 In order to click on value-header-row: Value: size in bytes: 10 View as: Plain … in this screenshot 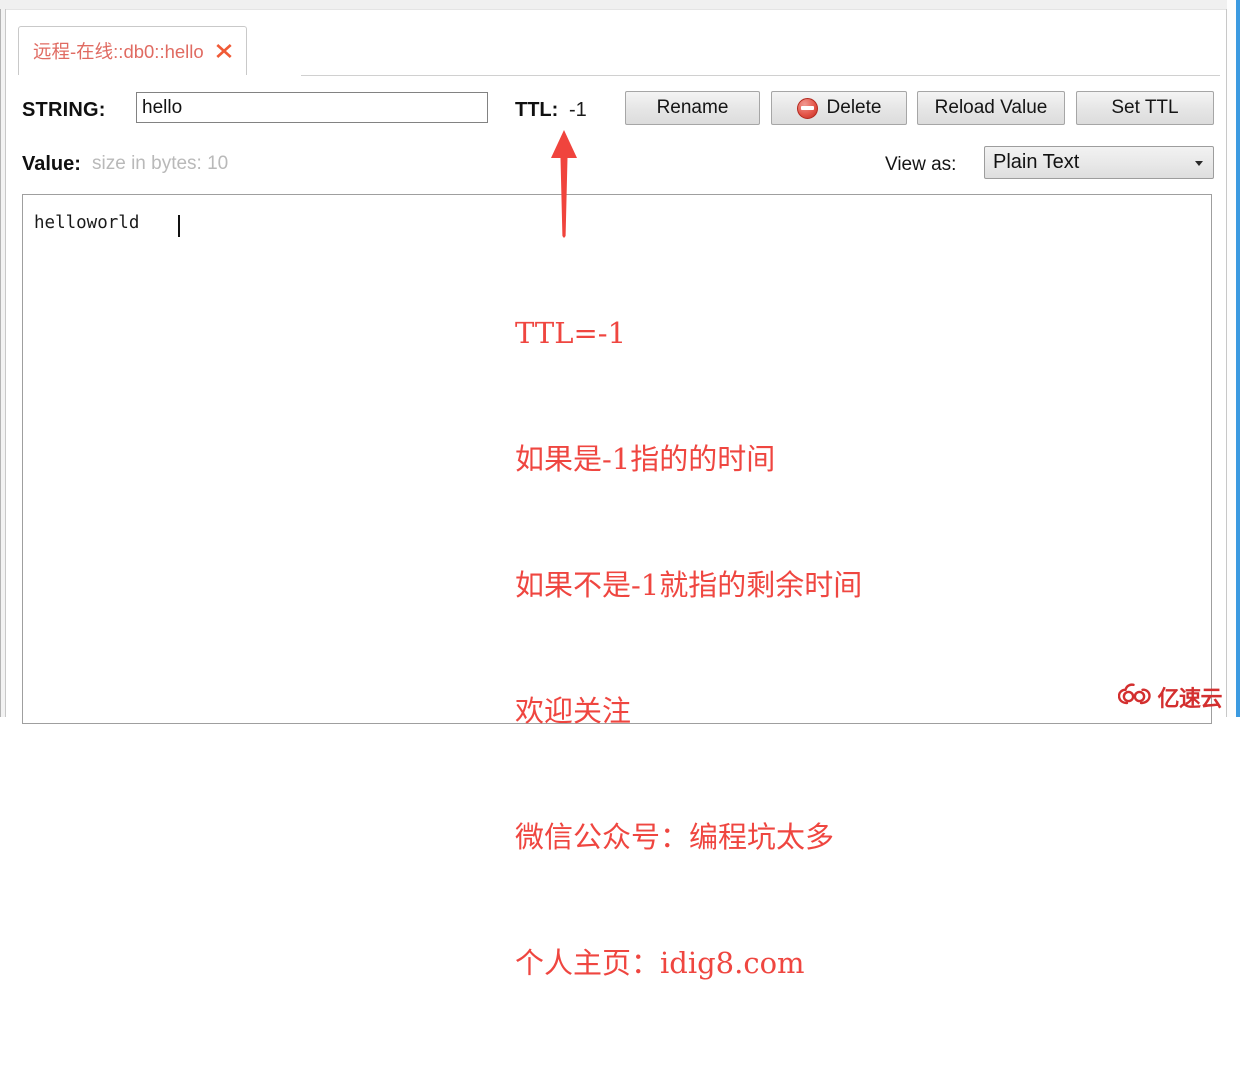, I will do `click(616, 168)`.